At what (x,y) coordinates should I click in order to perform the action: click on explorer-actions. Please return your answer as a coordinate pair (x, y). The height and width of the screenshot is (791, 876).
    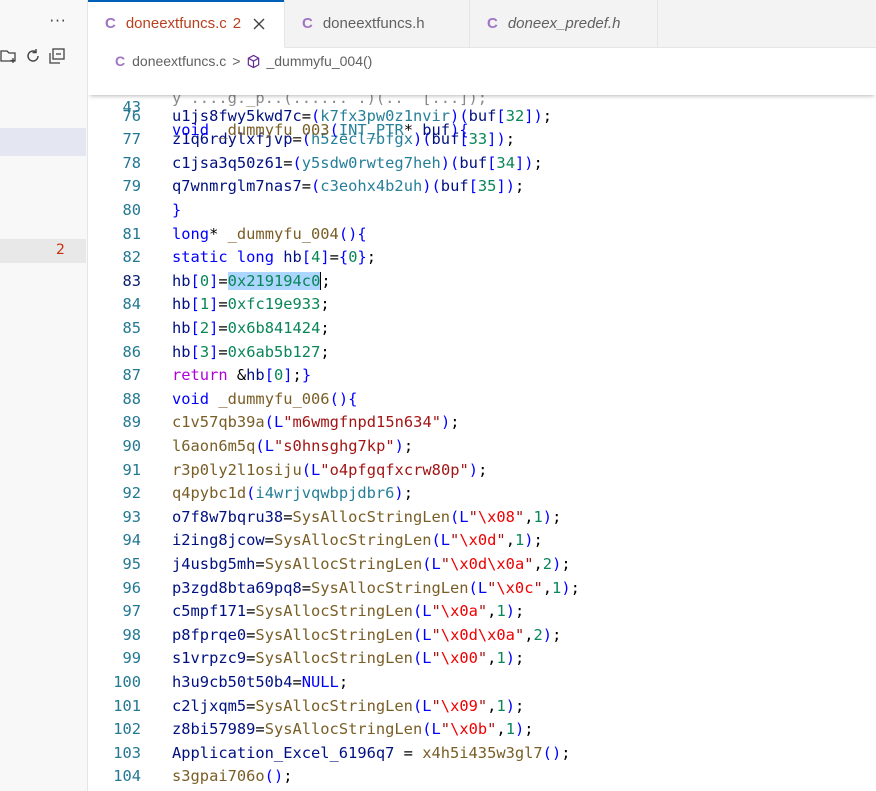
    Looking at the image, I should click on (33, 59).